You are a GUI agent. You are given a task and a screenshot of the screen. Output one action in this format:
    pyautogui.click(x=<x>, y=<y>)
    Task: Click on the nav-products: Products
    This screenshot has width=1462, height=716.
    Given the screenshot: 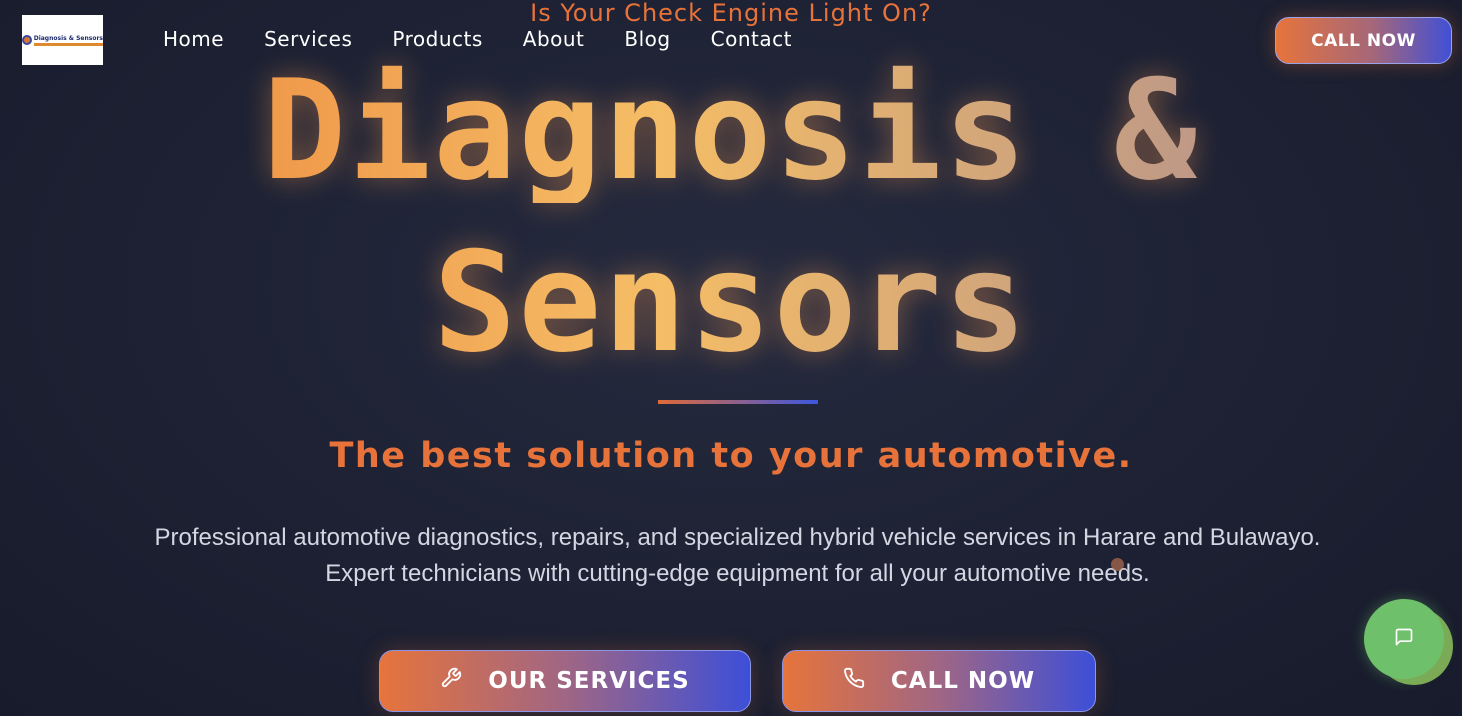 What is the action you would take?
    pyautogui.click(x=437, y=39)
    